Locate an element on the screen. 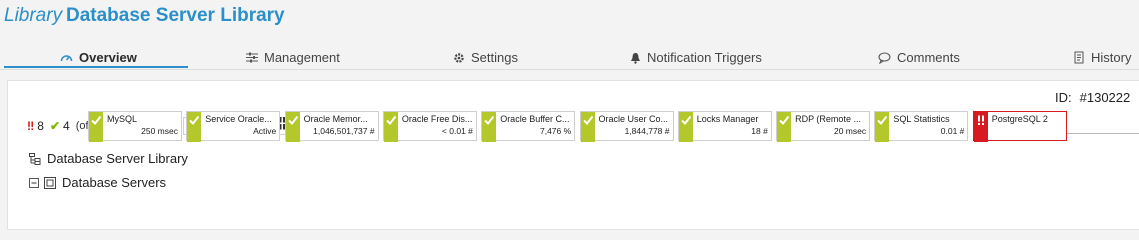 The width and height of the screenshot is (1139, 240). down-count-filter: ‼ 8 is located at coordinates (35, 126).